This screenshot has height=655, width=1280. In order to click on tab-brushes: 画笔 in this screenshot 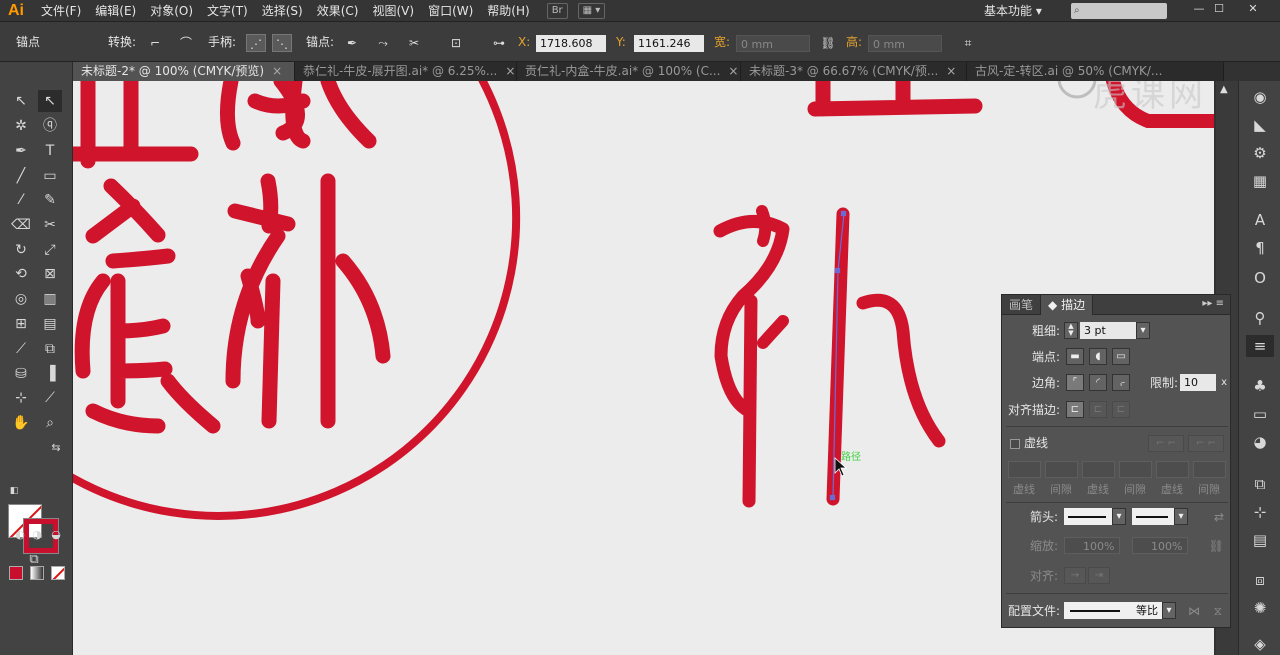, I will do `click(1022, 304)`.